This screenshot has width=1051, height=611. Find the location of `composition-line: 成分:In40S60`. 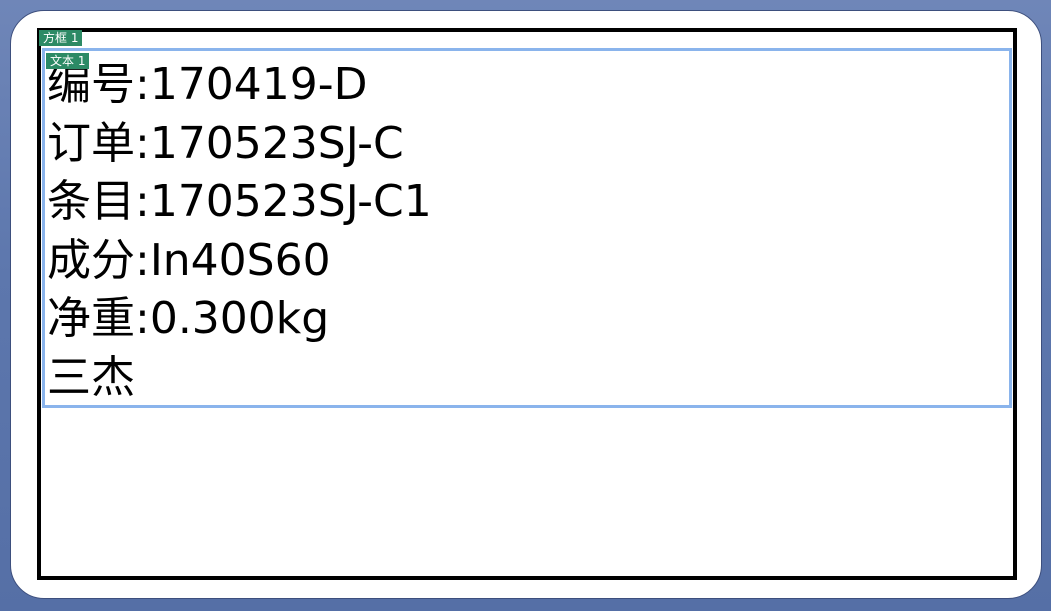

composition-line: 成分:In40S60 is located at coordinates (189, 260).